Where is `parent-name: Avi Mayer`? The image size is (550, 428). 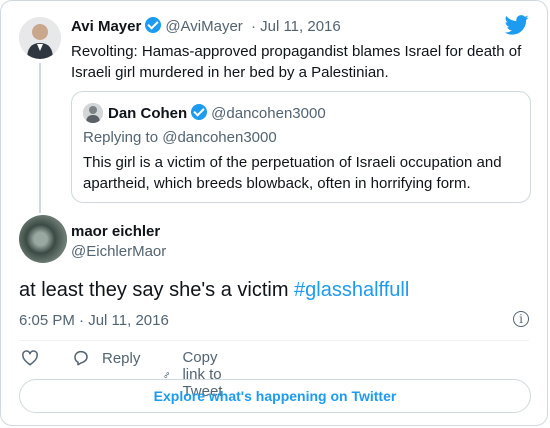
parent-name: Avi Mayer is located at coordinates (106, 26).